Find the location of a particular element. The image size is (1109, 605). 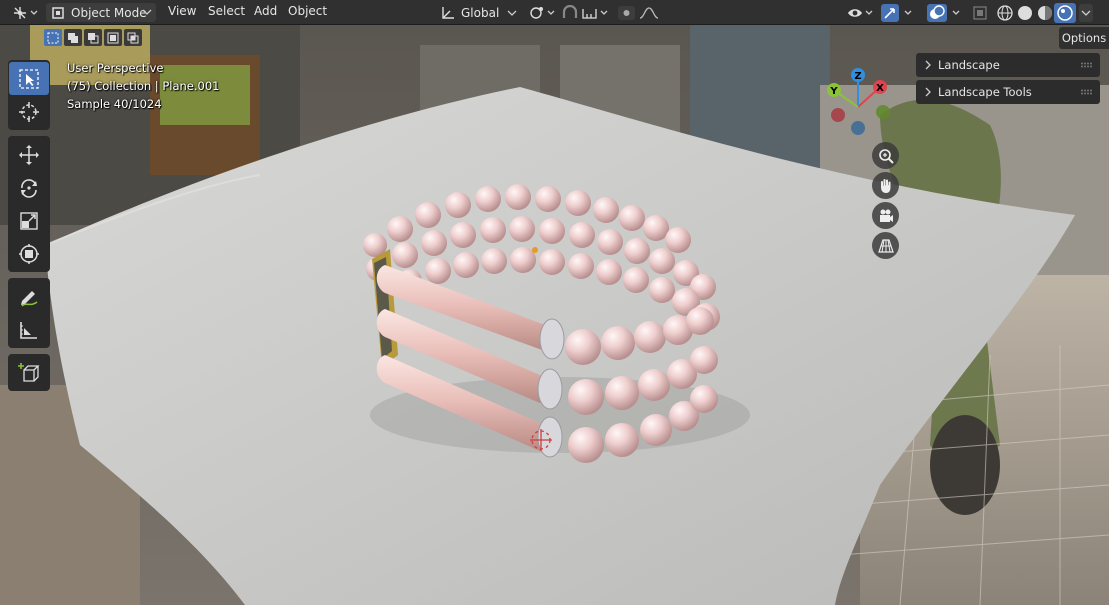

transform-icon is located at coordinates (29, 253).